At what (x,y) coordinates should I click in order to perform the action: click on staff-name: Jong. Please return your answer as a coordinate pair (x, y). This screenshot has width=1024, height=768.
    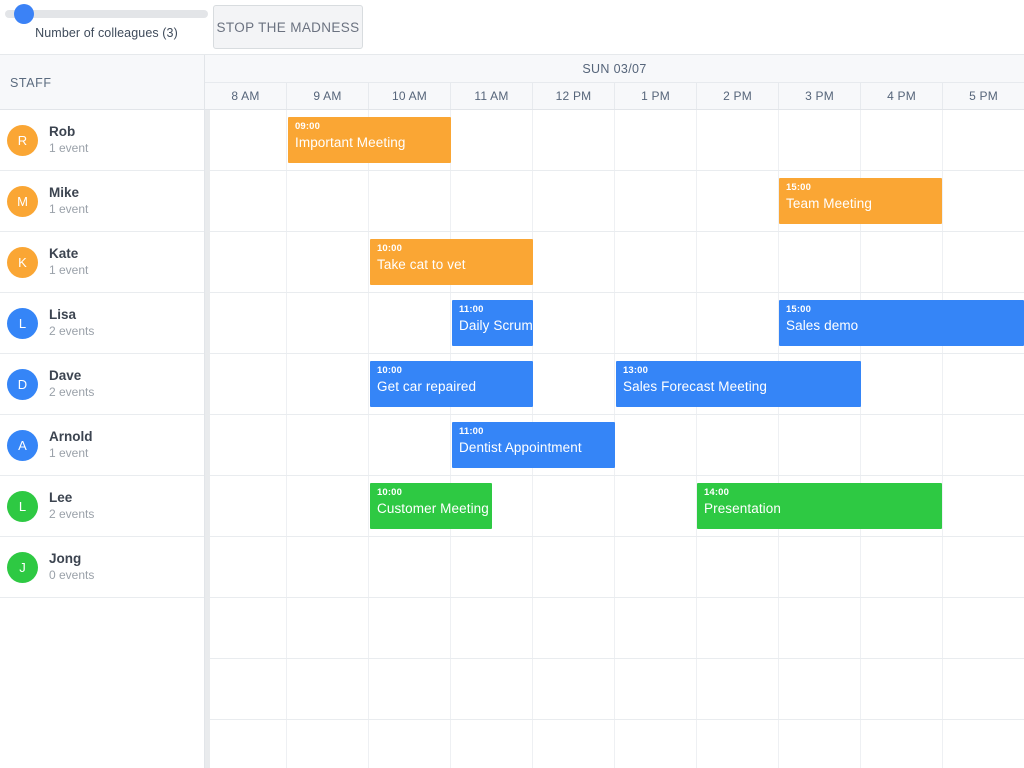
    Looking at the image, I should click on (65, 558).